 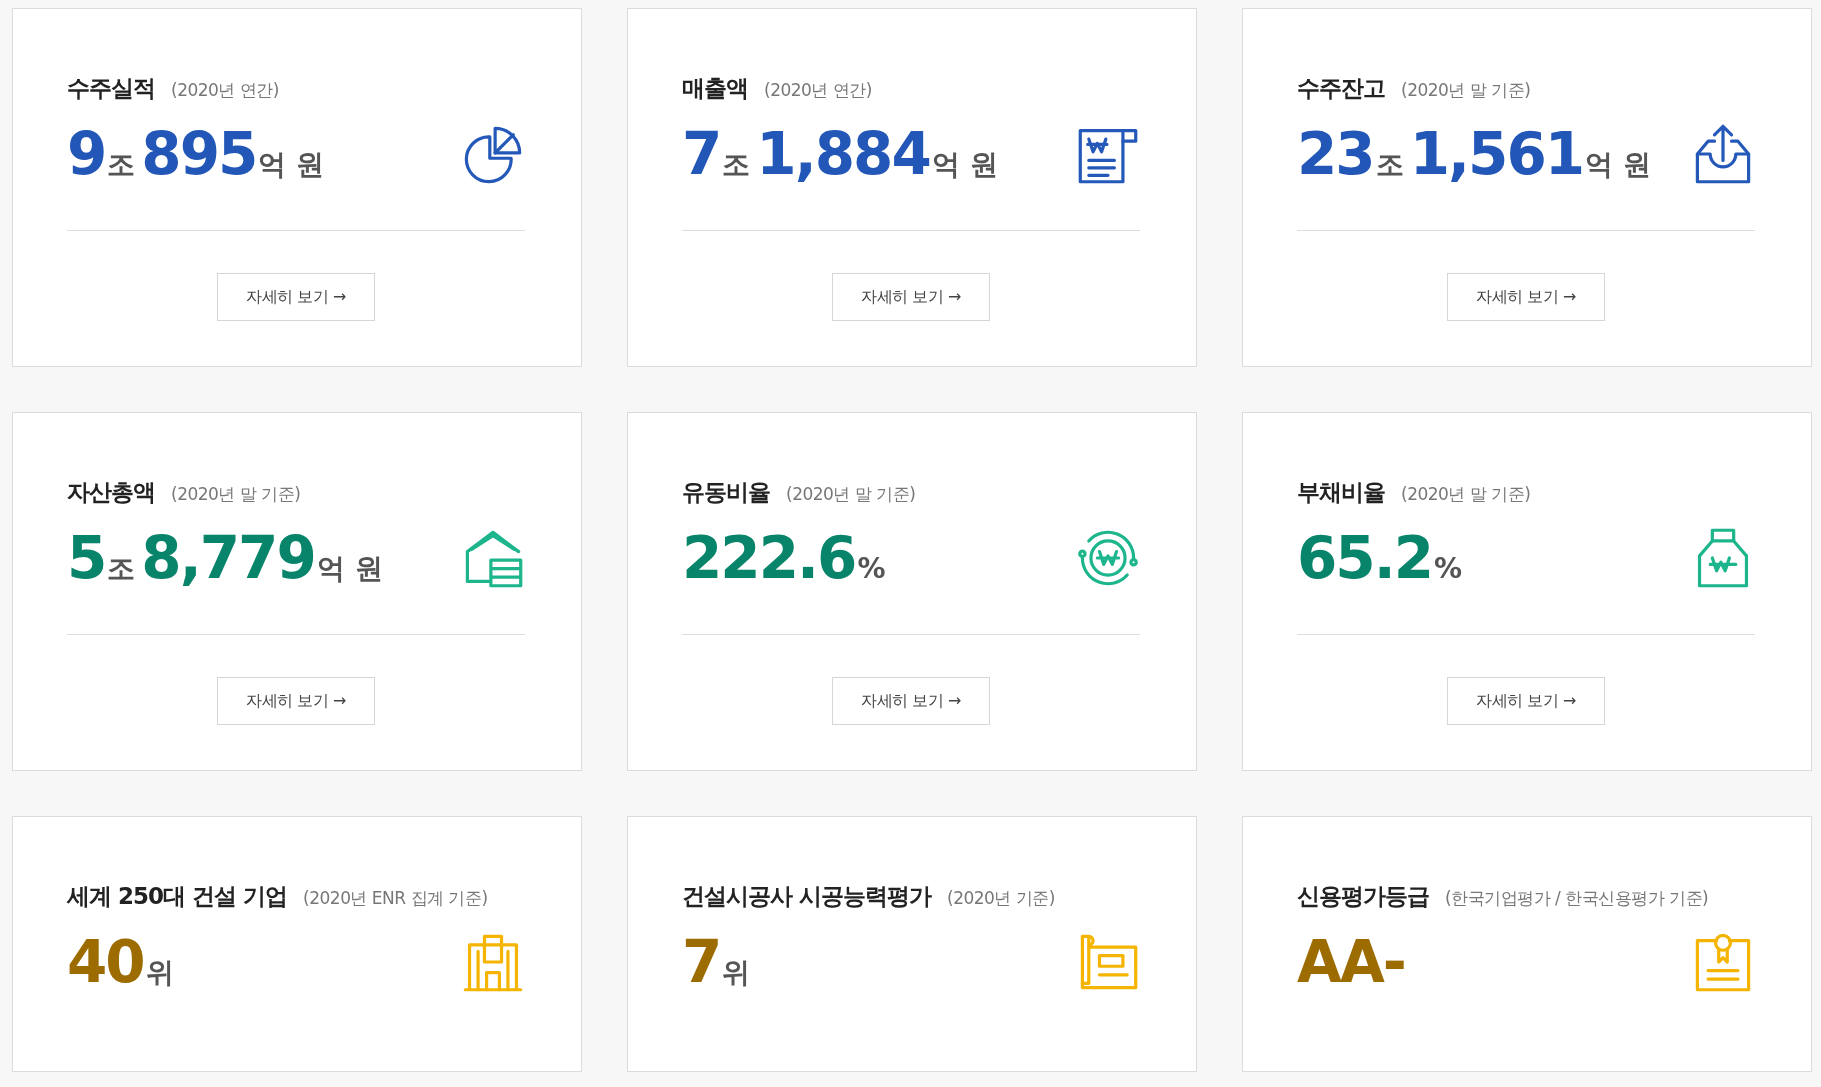 What do you see at coordinates (395, 898) in the screenshot?
I see `card-subtitle: (2020년 ENR 집계 기준)` at bounding box center [395, 898].